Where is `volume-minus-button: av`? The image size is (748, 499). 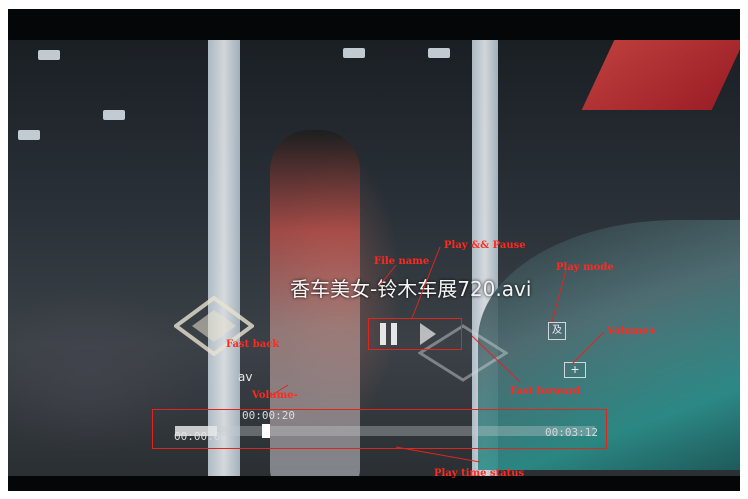
volume-minus-button: av is located at coordinates (245, 377).